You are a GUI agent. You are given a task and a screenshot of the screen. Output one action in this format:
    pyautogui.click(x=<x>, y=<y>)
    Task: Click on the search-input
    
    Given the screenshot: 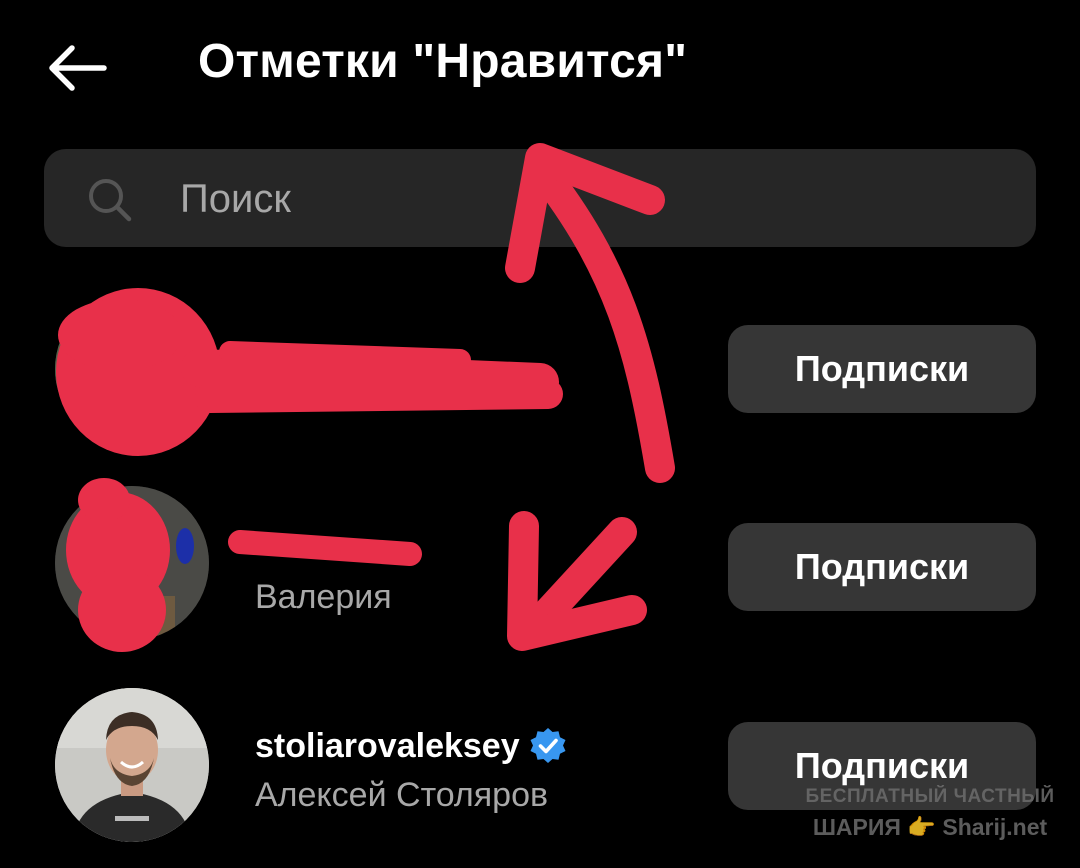 What is the action you would take?
    pyautogui.click(x=530, y=199)
    